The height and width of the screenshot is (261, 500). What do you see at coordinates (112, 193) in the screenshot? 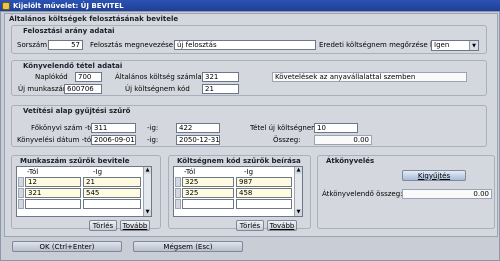
I see `munkaszam-row2-ig: 545` at bounding box center [112, 193].